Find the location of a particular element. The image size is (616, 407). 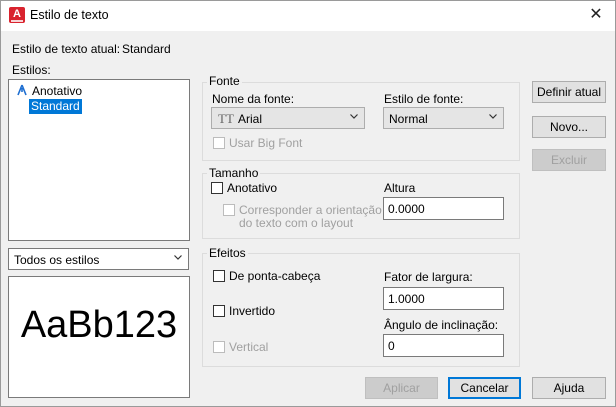

width-factor-input: 1.0000 is located at coordinates (443, 298).